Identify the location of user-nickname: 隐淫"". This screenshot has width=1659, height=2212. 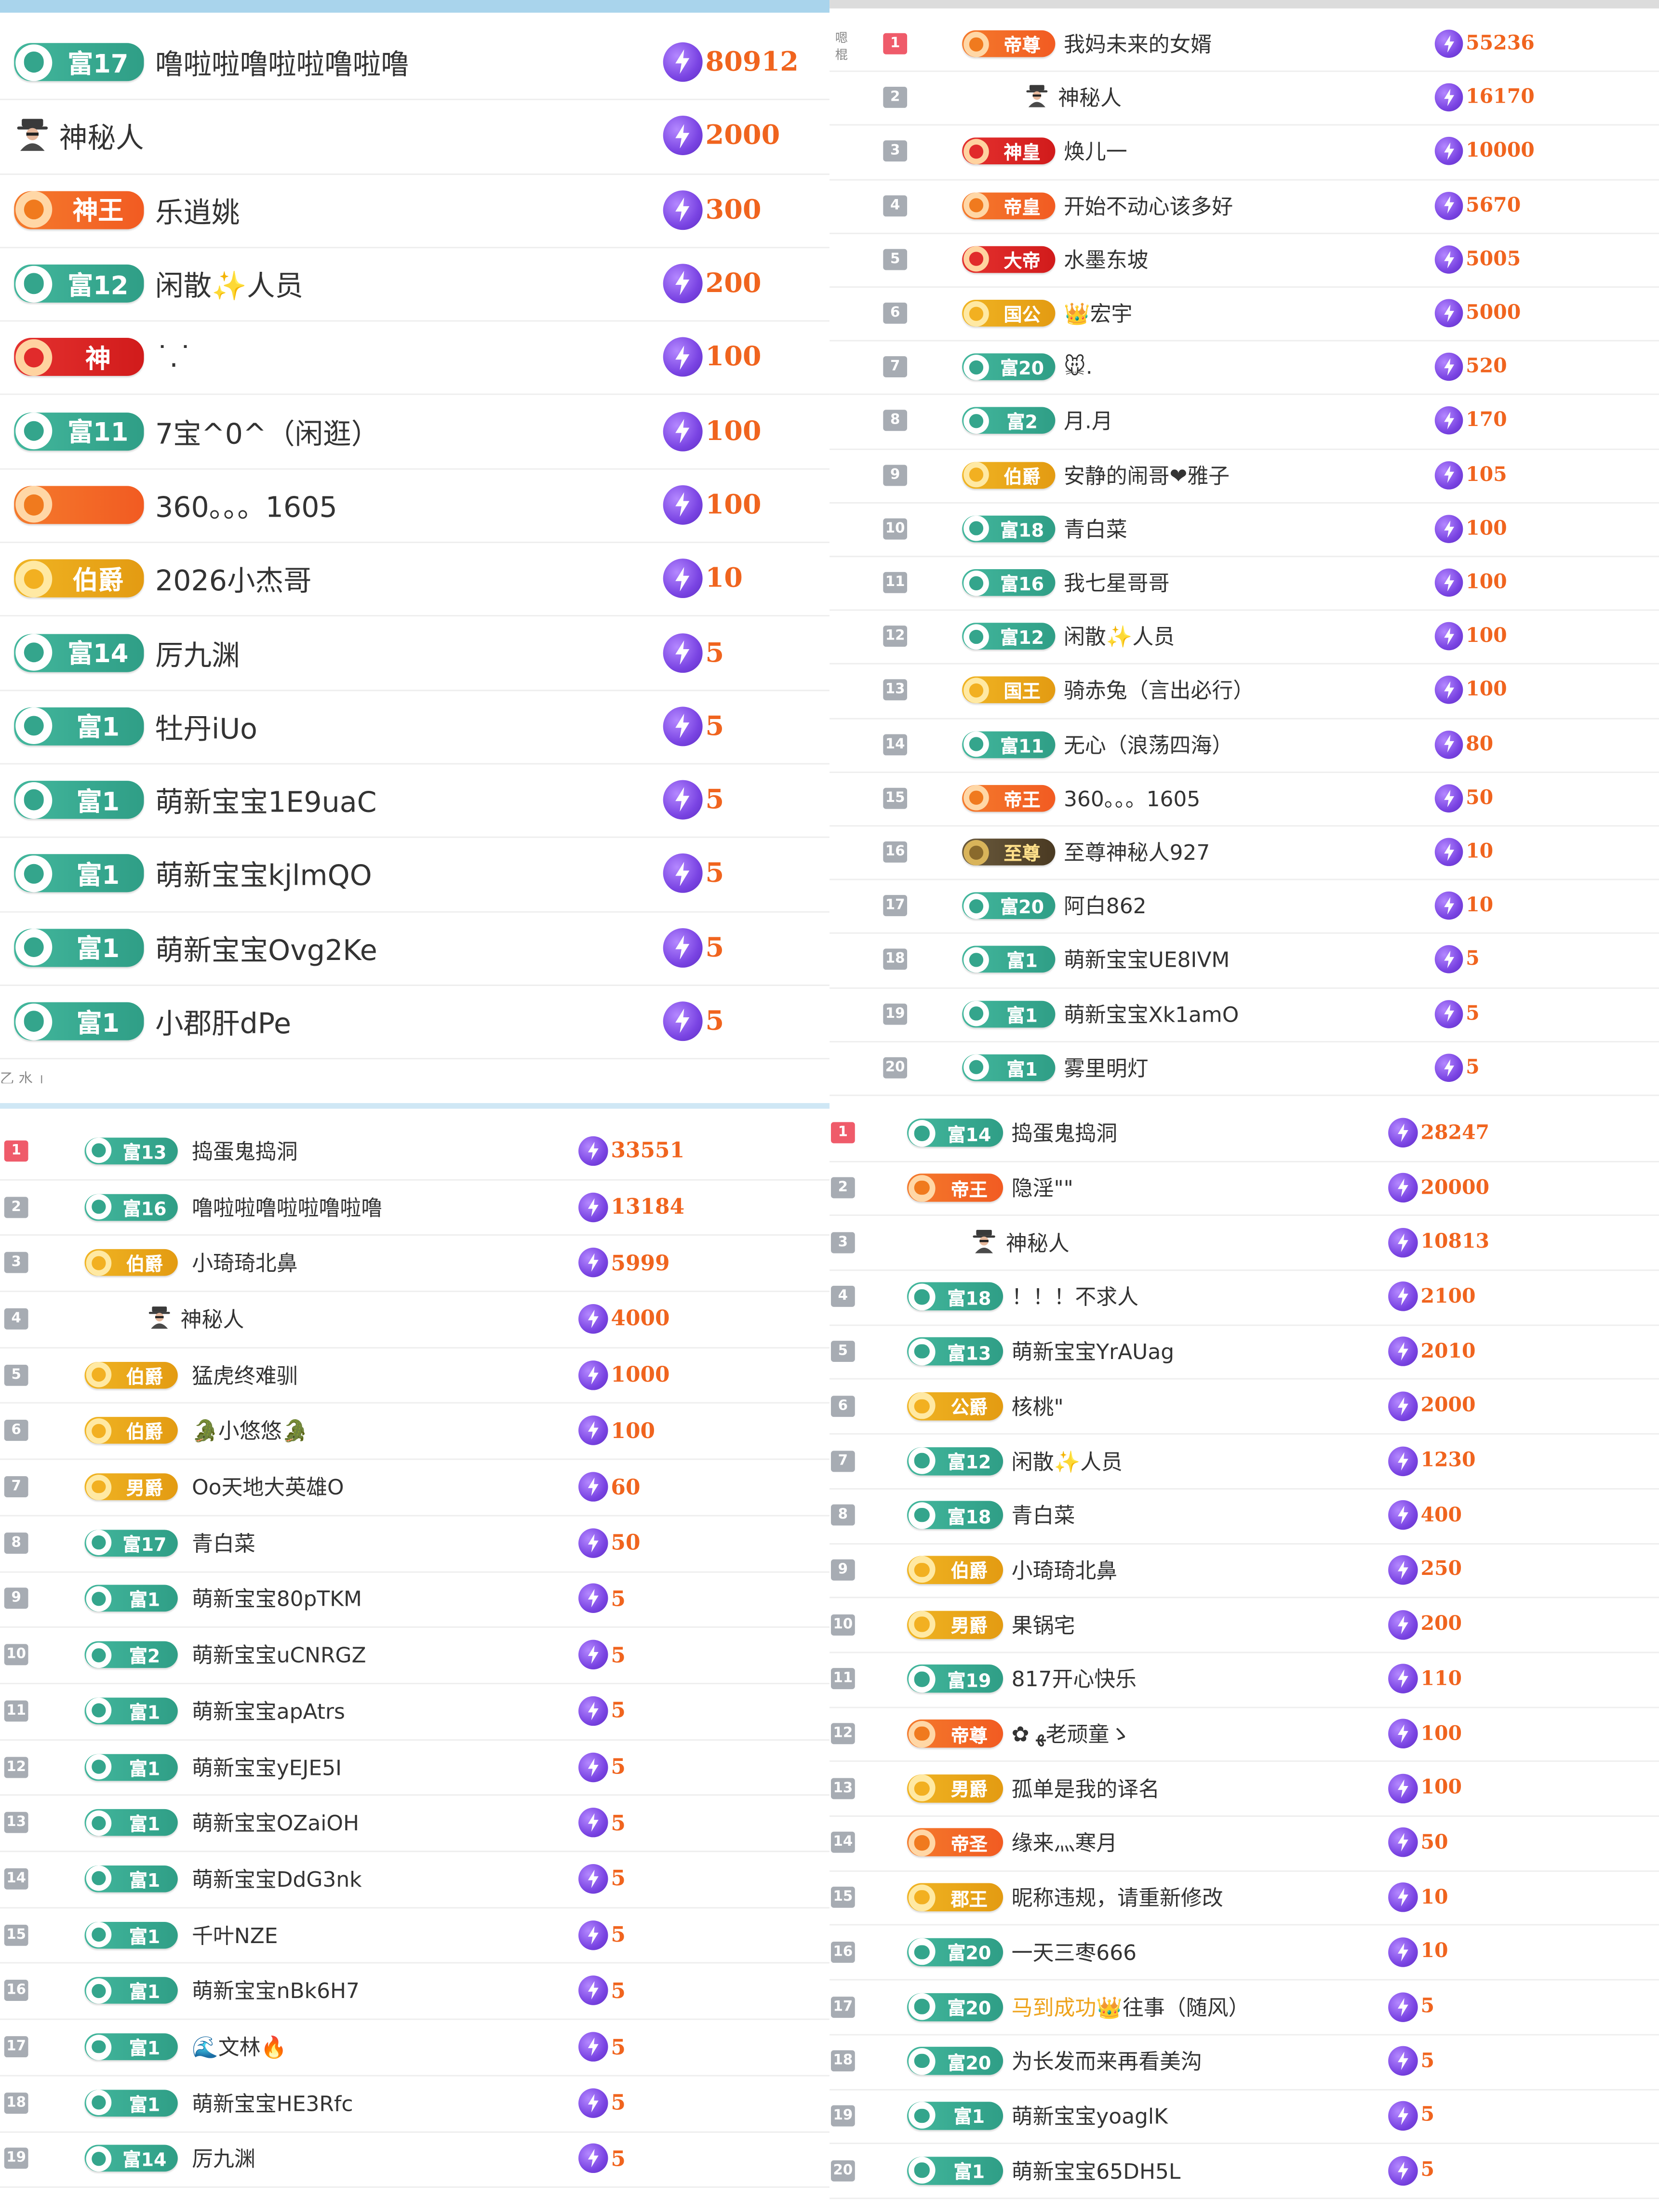
(1042, 1187).